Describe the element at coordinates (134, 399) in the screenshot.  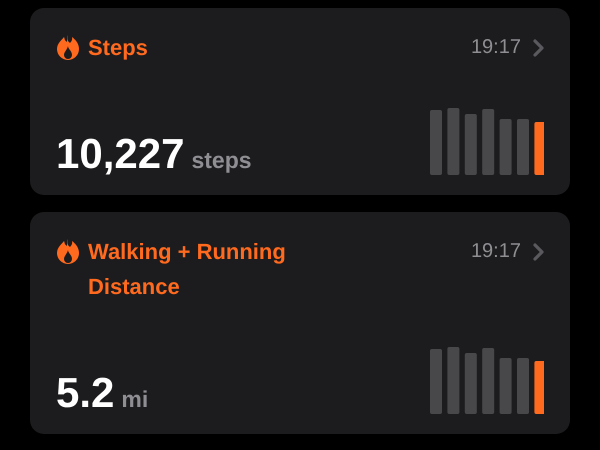
I see `metric-unit: mi` at that location.